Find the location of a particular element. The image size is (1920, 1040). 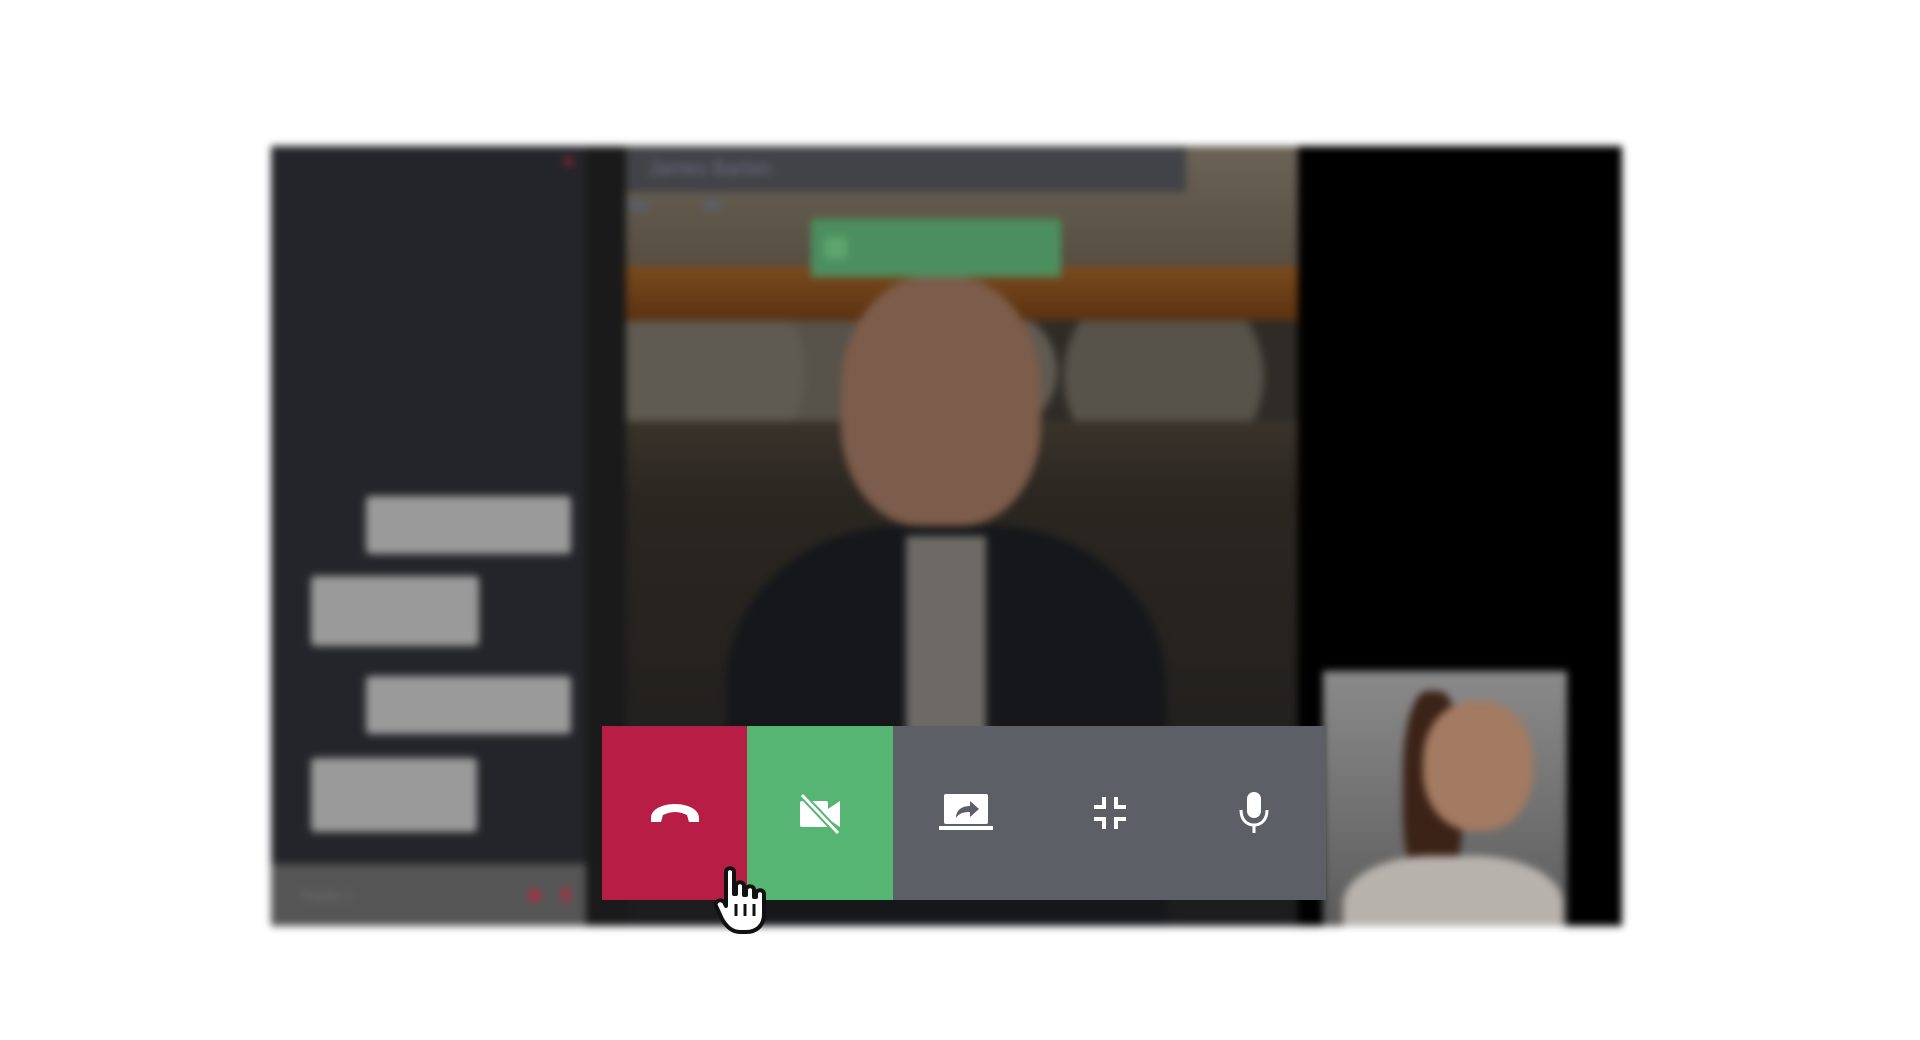

microphone-icon is located at coordinates (1254, 813).